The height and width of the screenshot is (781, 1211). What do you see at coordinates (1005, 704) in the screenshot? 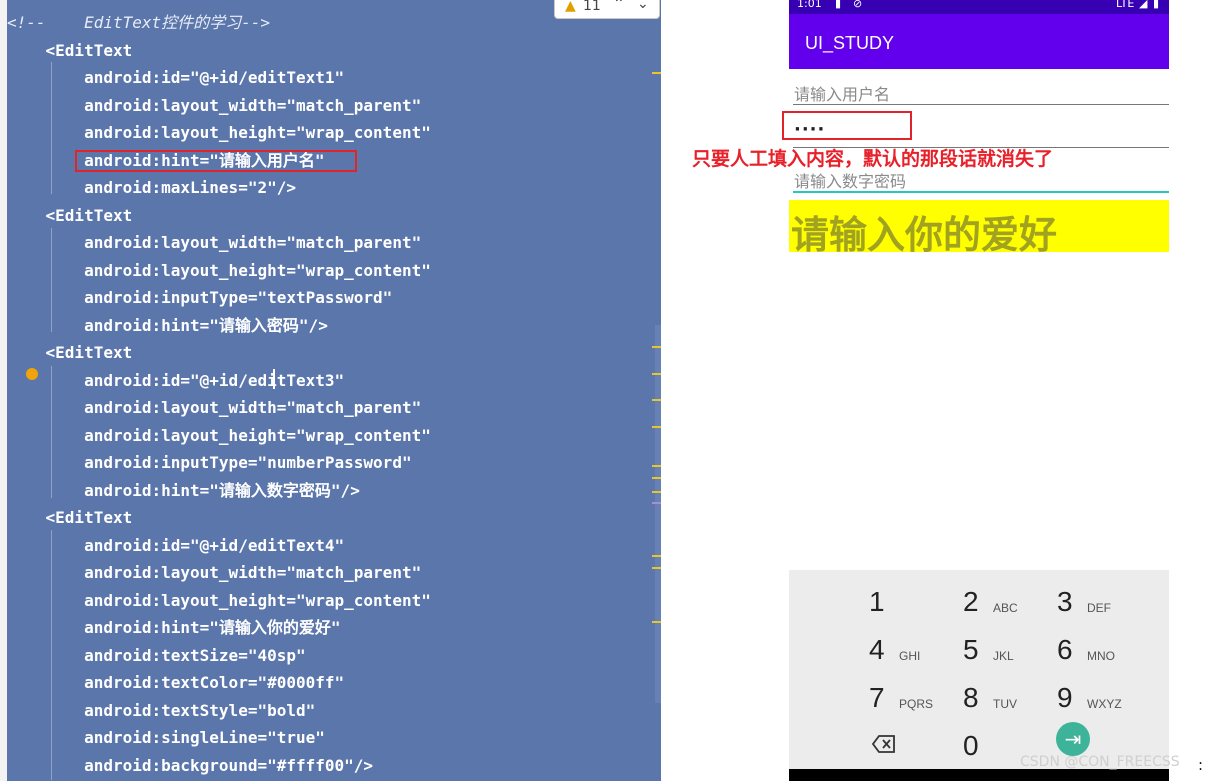
I see `key-letters: TUV` at bounding box center [1005, 704].